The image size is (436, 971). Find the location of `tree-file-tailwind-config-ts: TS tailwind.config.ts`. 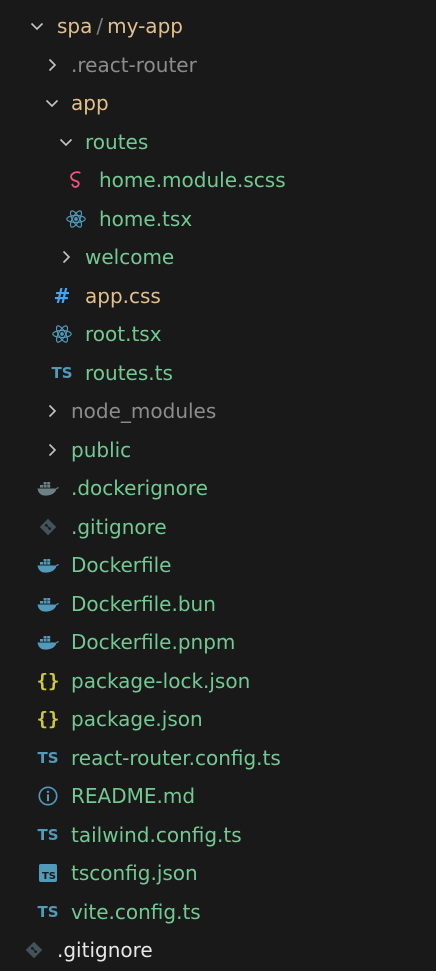

tree-file-tailwind-config-ts: TS tailwind.config.ts is located at coordinates (218, 835).